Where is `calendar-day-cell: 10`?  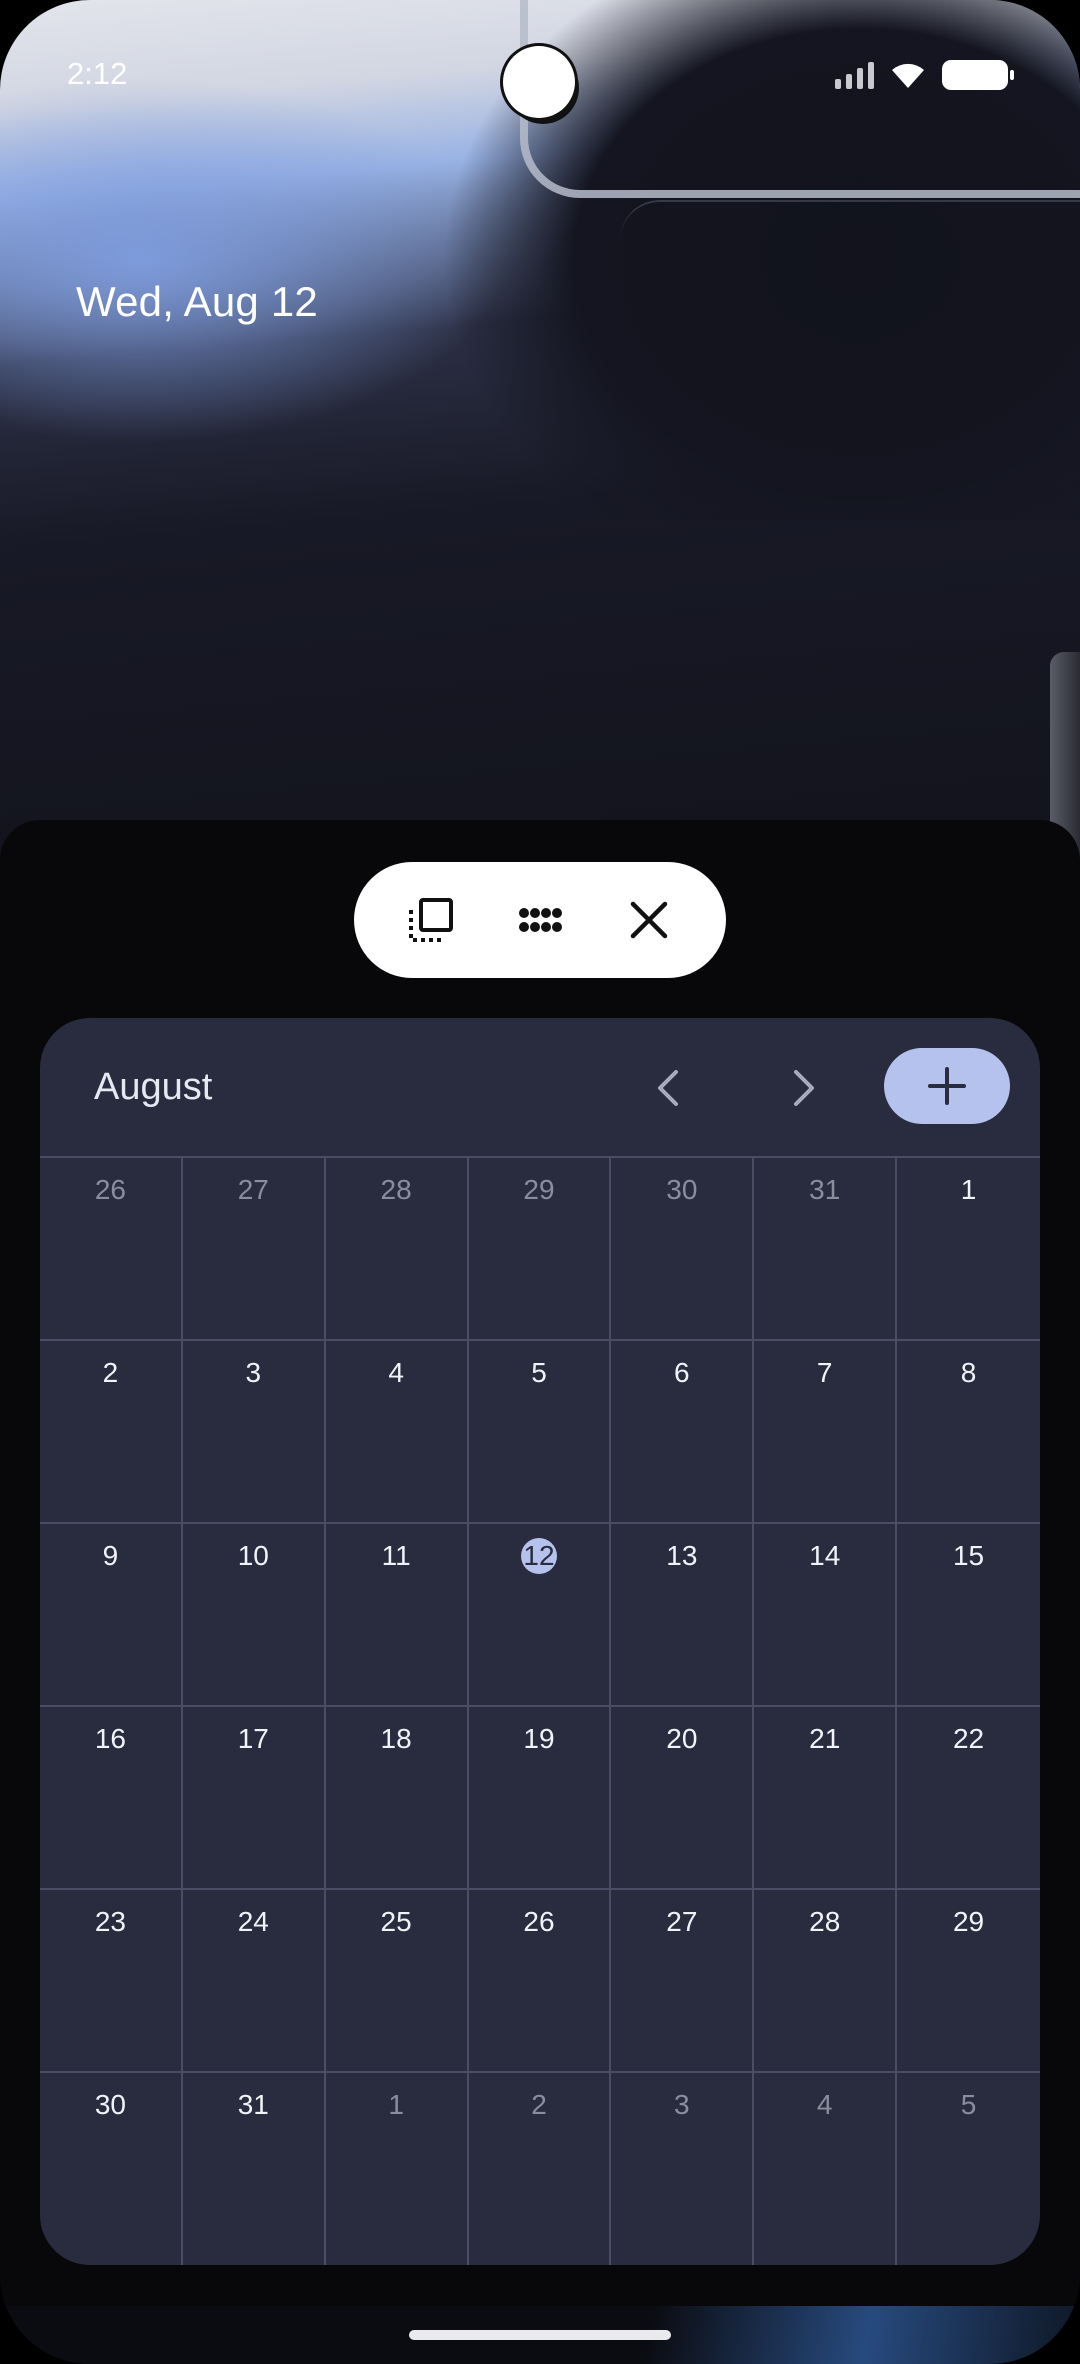 calendar-day-cell: 10 is located at coordinates (254, 1615).